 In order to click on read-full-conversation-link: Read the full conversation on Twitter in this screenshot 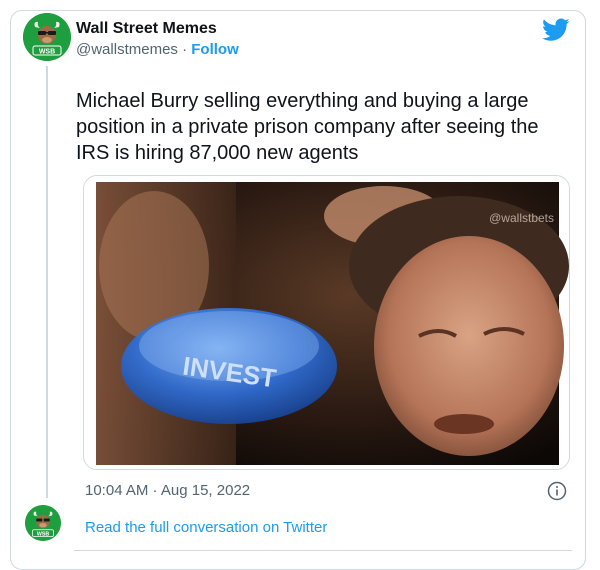, I will do `click(206, 527)`.